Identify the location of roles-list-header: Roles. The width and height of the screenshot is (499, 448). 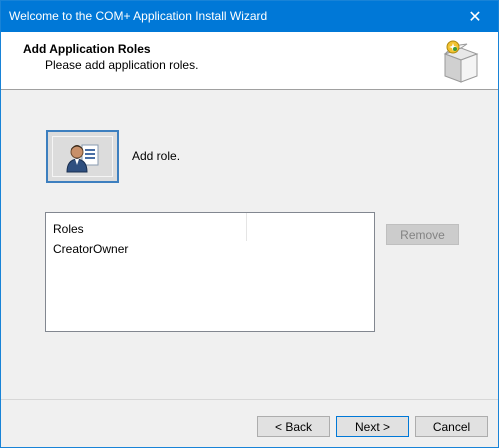
(210, 227).